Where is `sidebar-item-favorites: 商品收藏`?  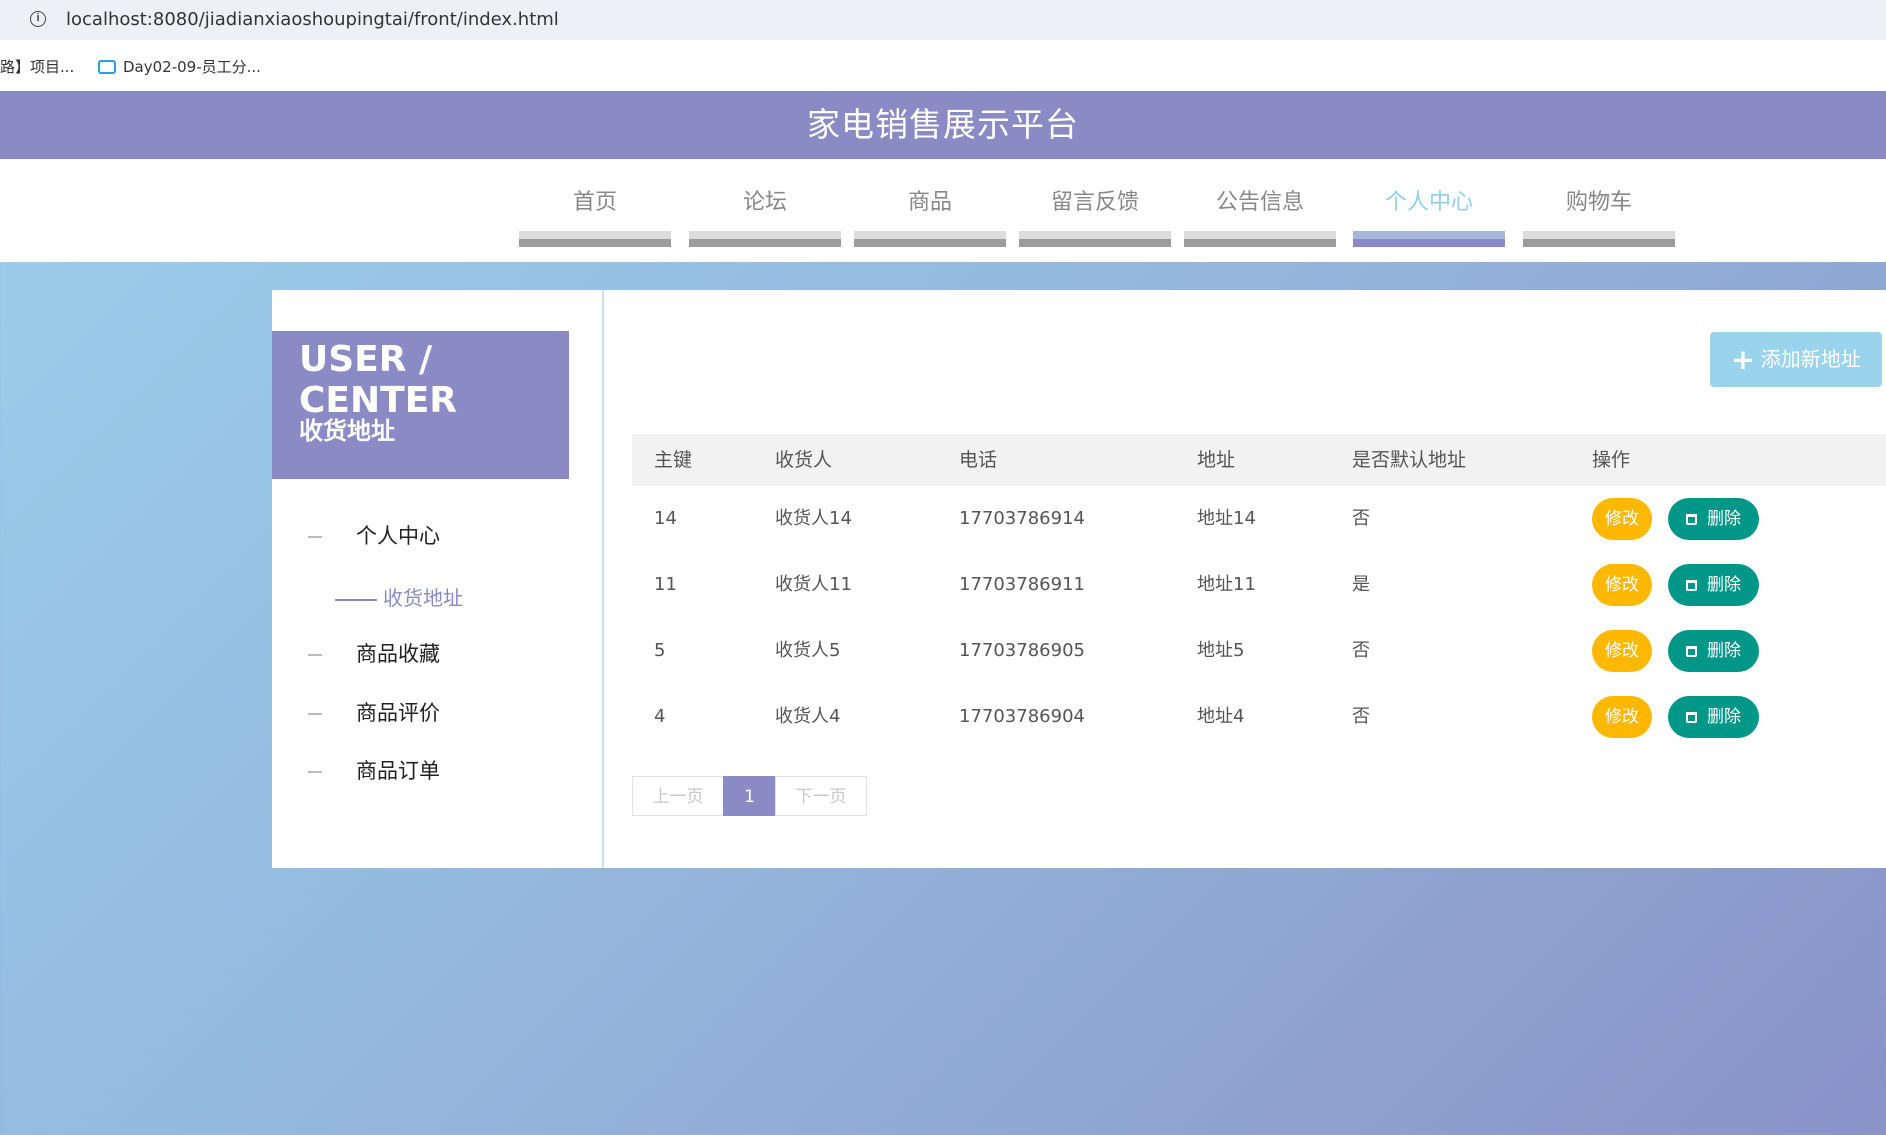
sidebar-item-favorites: 商品收藏 is located at coordinates (374, 653).